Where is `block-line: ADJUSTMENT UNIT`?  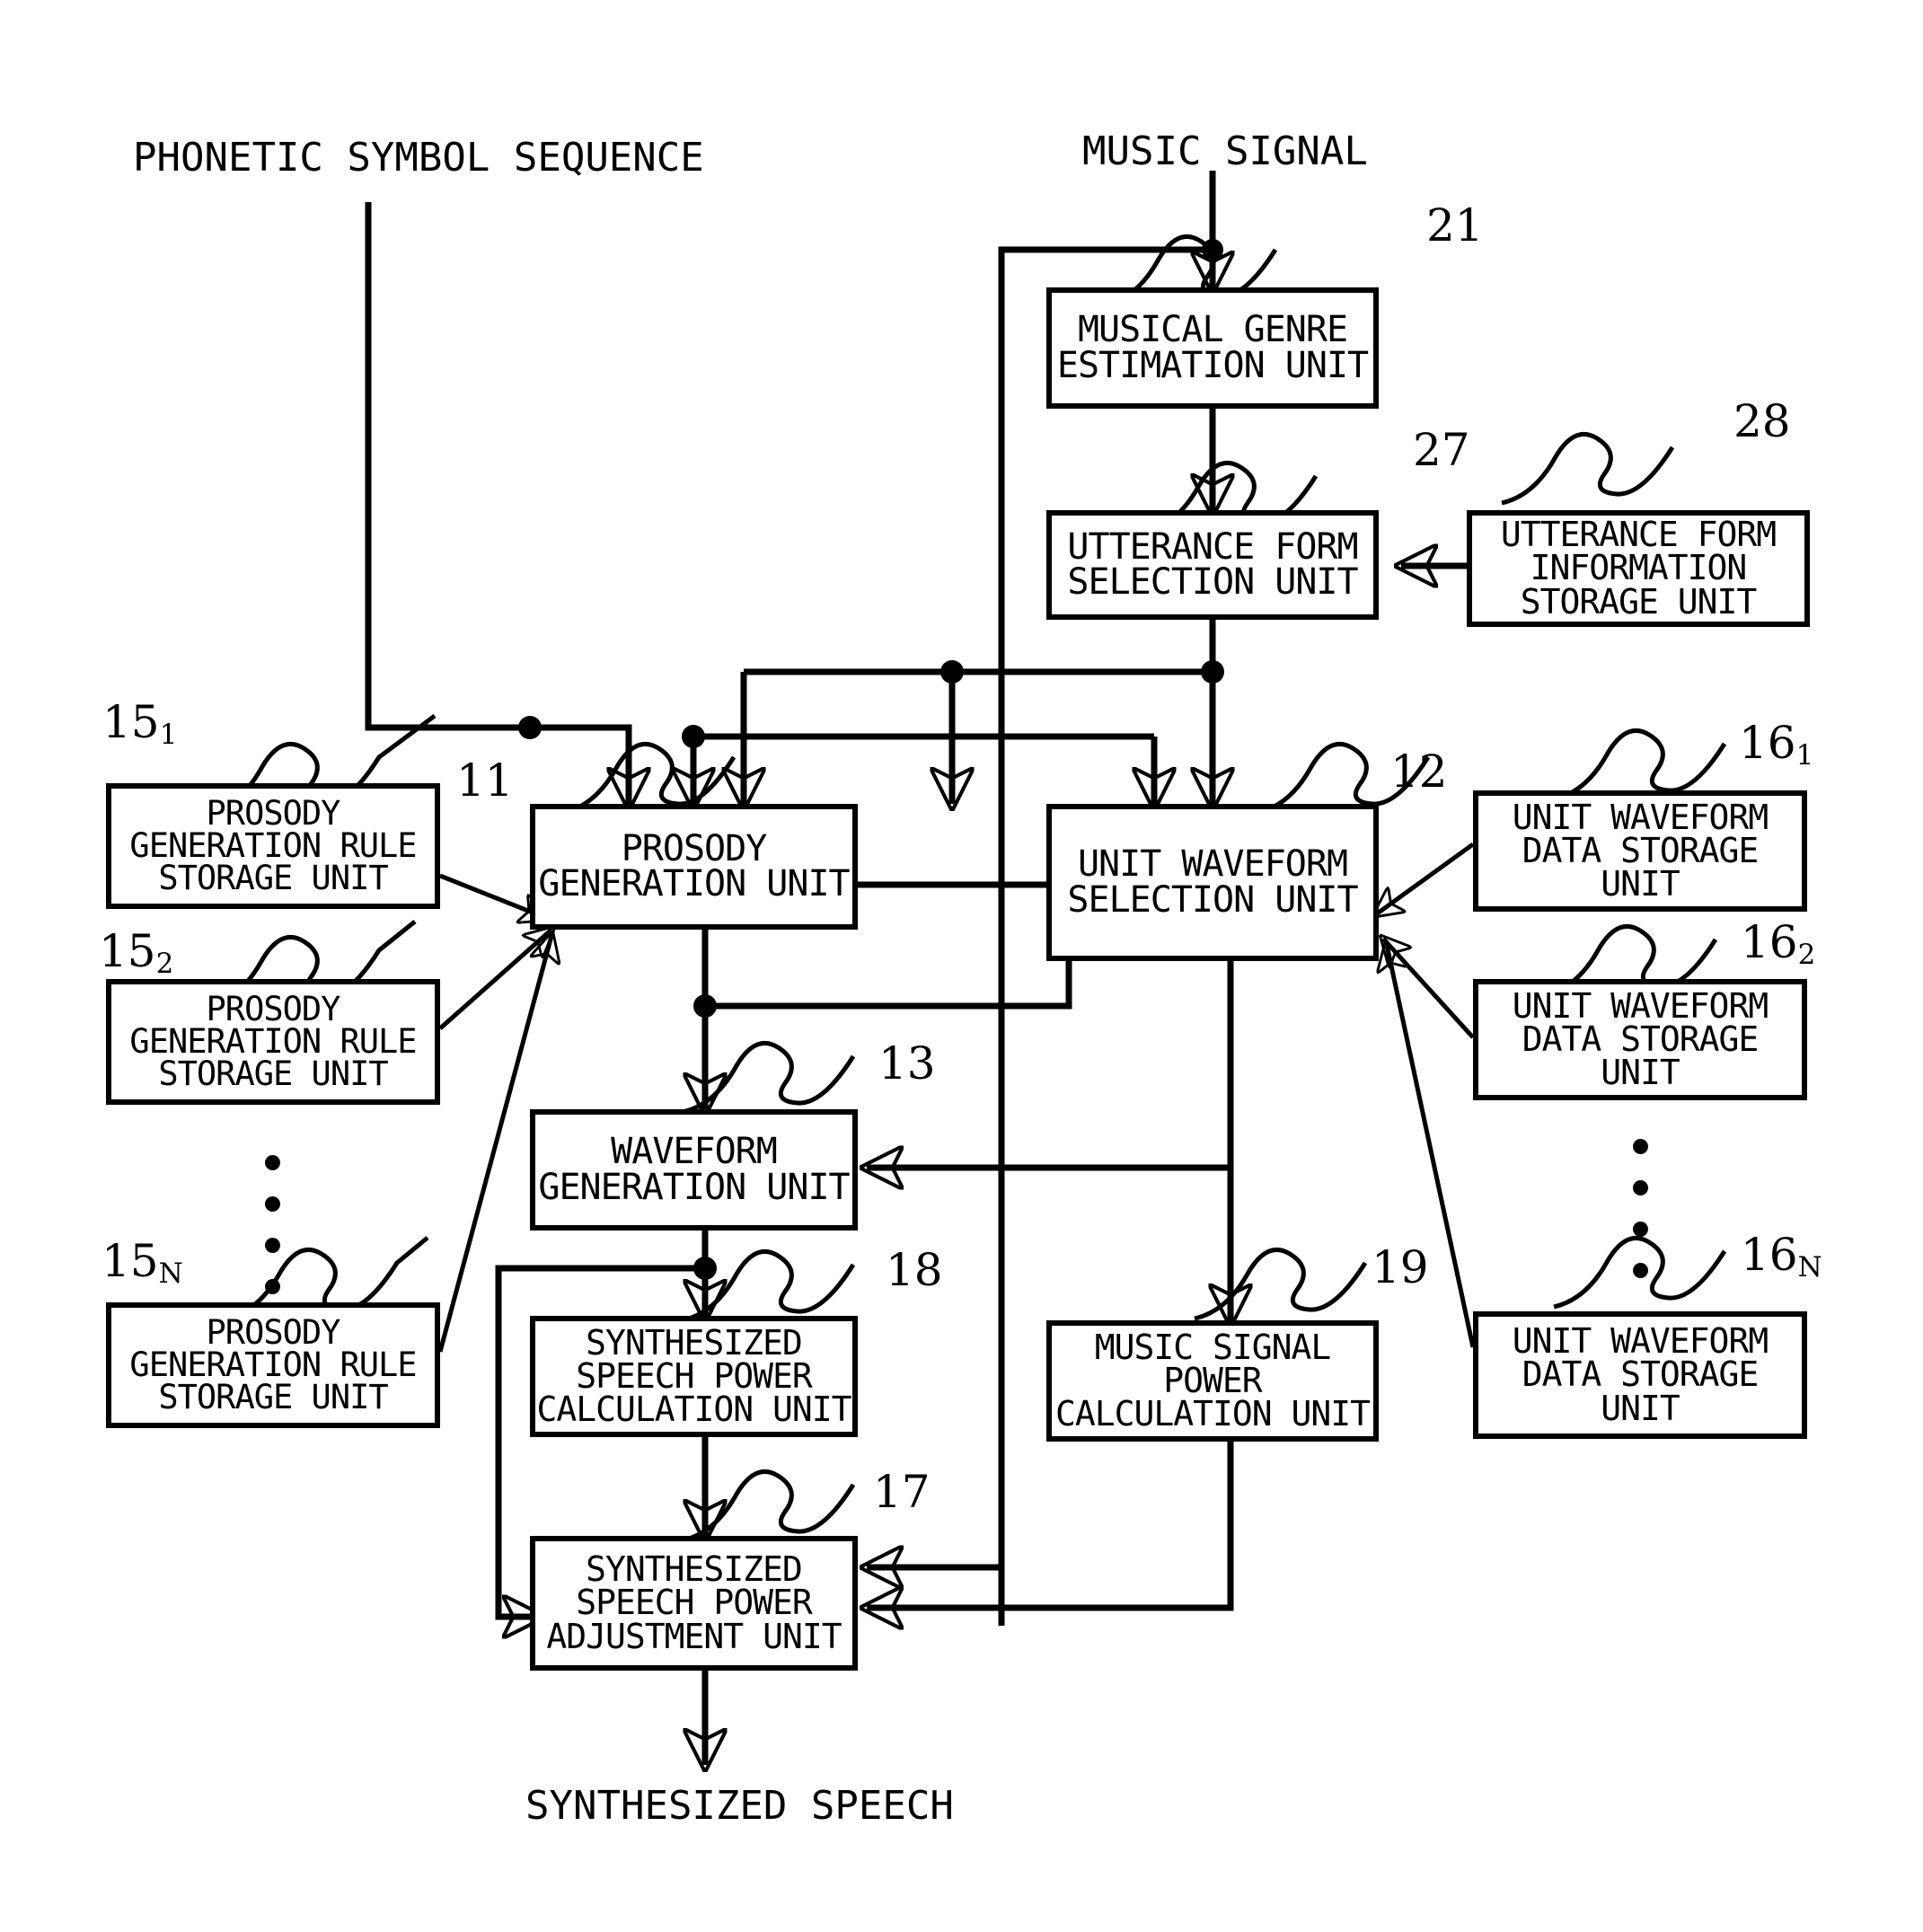 block-line: ADJUSTMENT UNIT is located at coordinates (694, 1636).